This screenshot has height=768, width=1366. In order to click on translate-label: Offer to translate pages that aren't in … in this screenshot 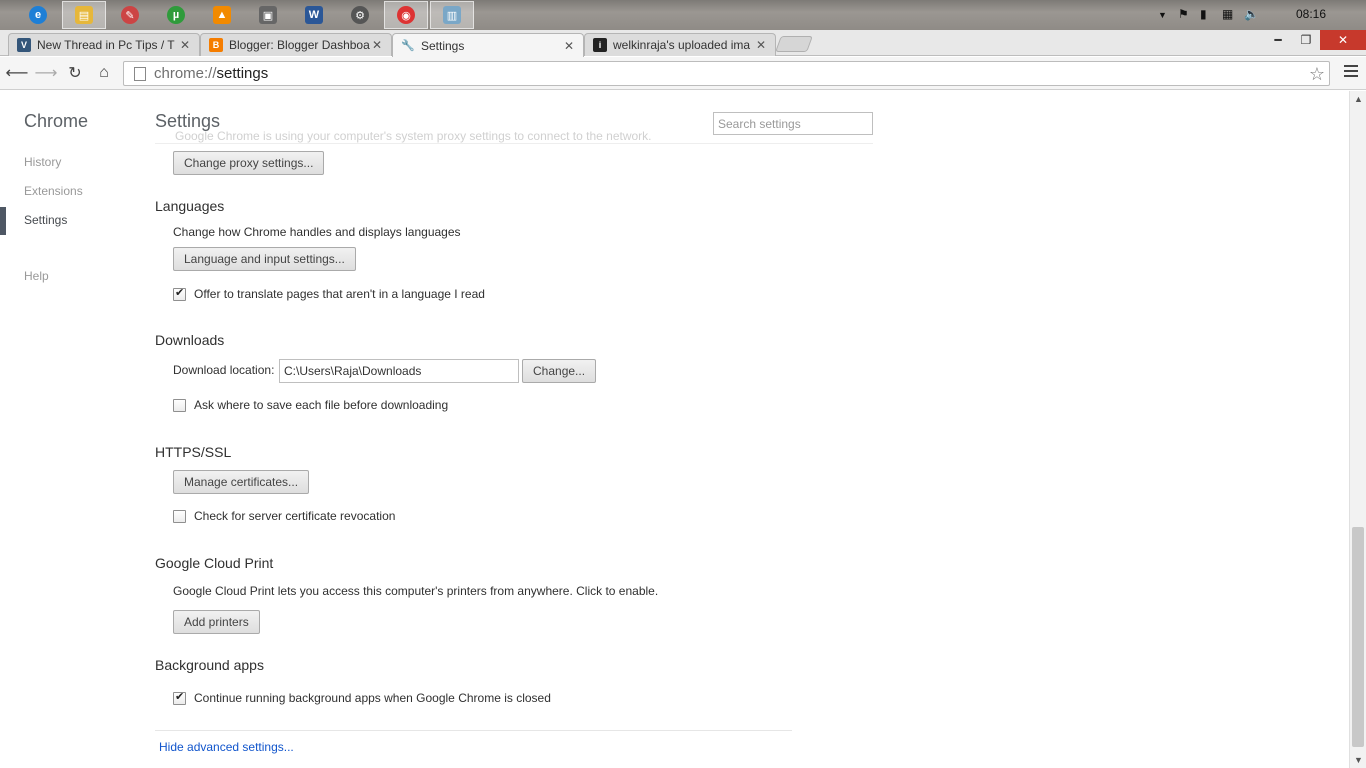, I will do `click(339, 294)`.